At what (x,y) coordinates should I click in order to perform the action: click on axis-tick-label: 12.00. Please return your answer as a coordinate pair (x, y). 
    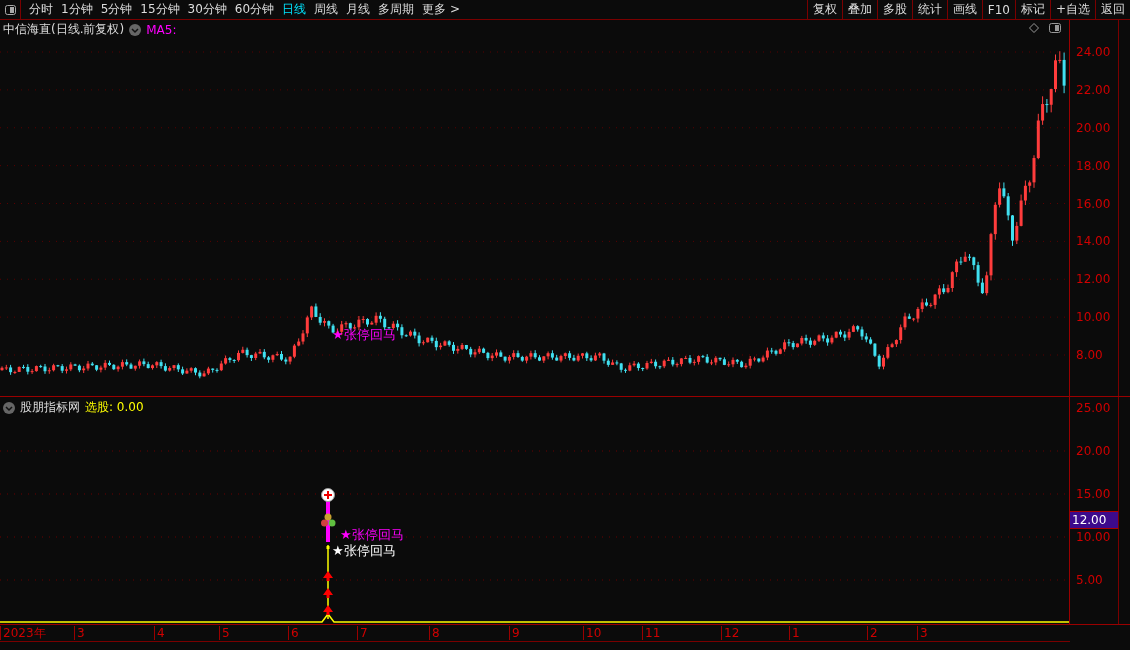
    Looking at the image, I should click on (1093, 279).